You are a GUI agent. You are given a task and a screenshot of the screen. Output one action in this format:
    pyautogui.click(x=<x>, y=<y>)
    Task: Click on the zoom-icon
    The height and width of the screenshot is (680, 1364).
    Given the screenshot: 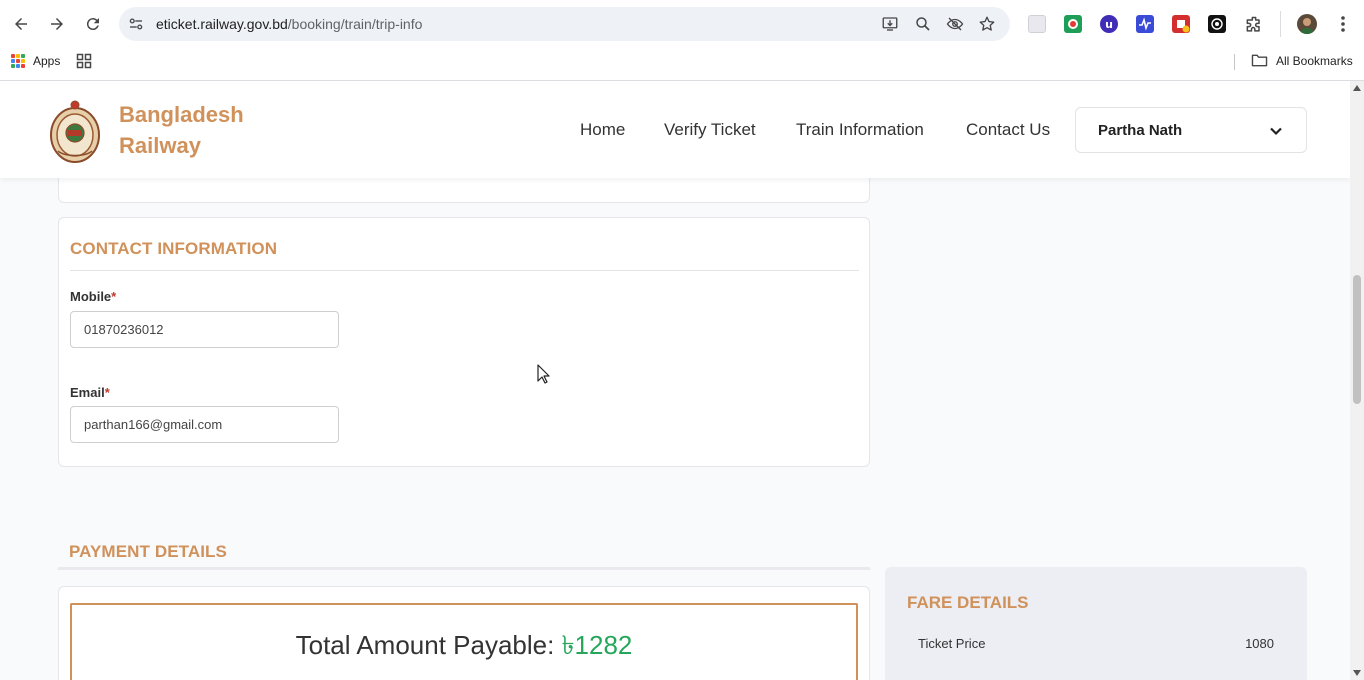 What is the action you would take?
    pyautogui.click(x=923, y=24)
    